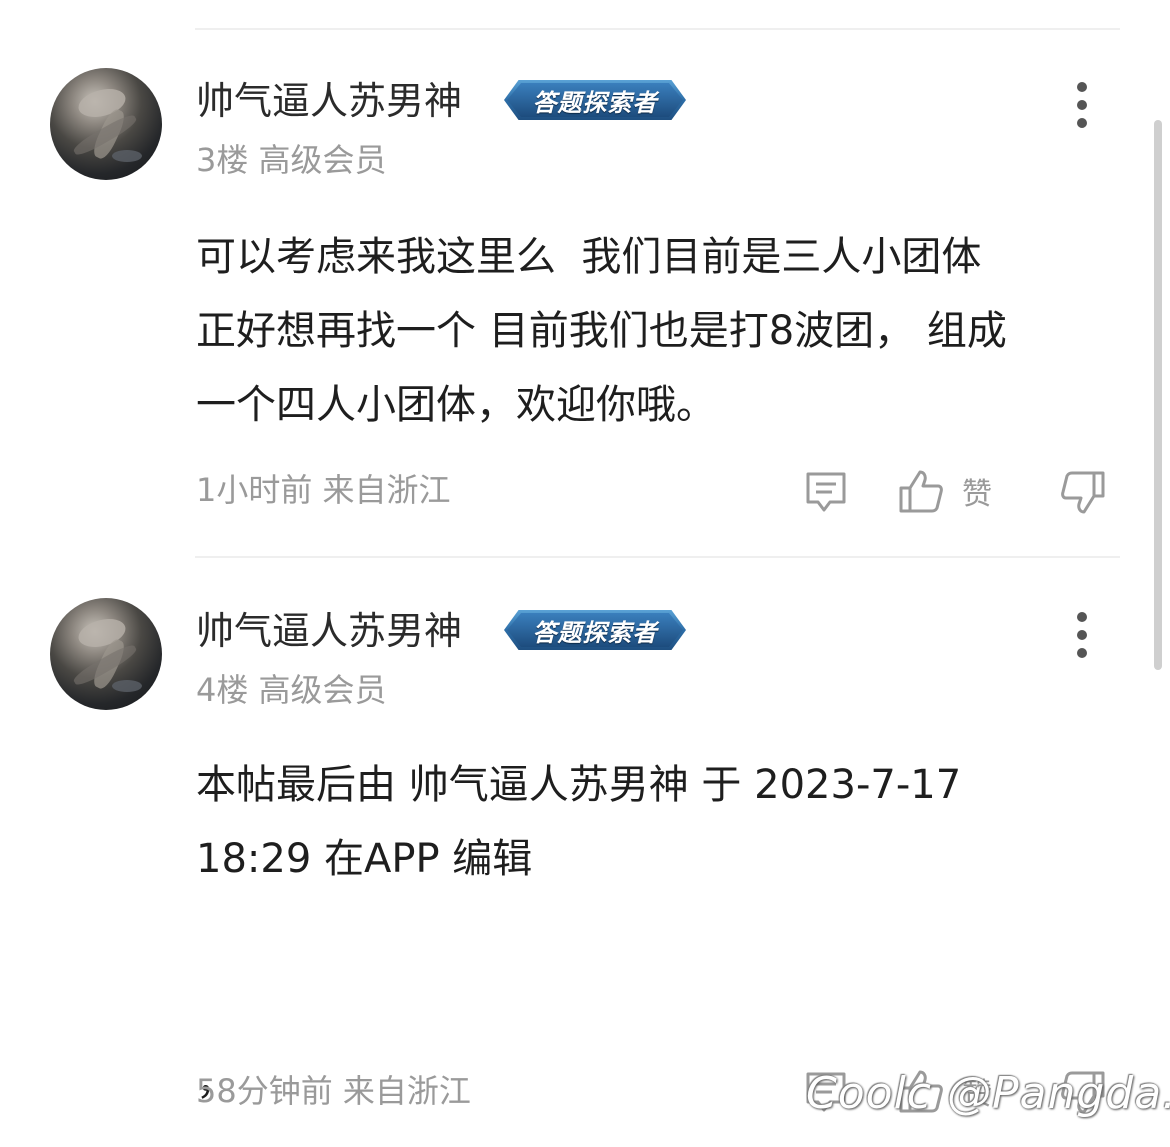  I want to click on post-time: 58分钟前, so click(264, 1091).